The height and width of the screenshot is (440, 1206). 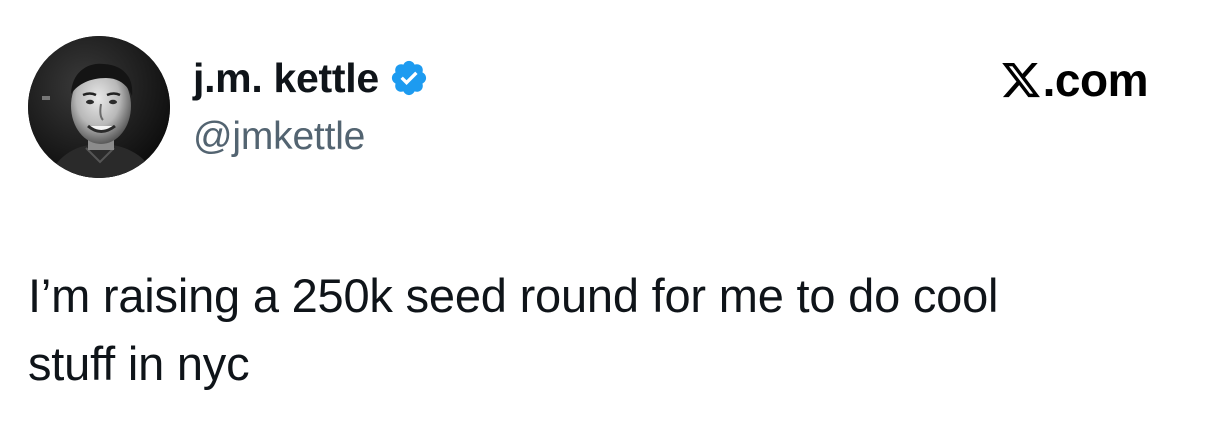 I want to click on user-handle: @jmkettle, so click(x=279, y=137).